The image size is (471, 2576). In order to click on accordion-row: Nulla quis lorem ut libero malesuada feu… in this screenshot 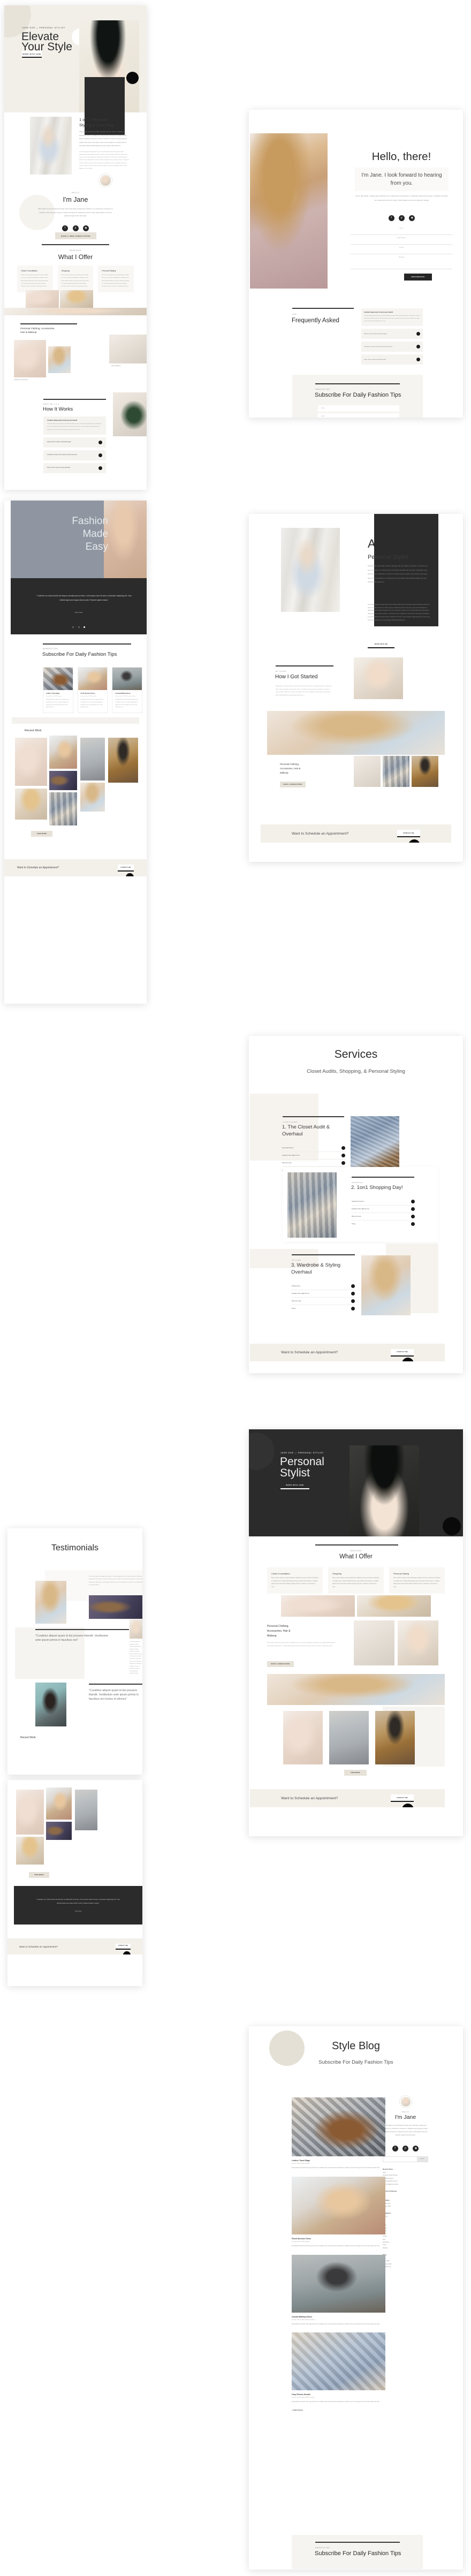, I will do `click(75, 442)`.